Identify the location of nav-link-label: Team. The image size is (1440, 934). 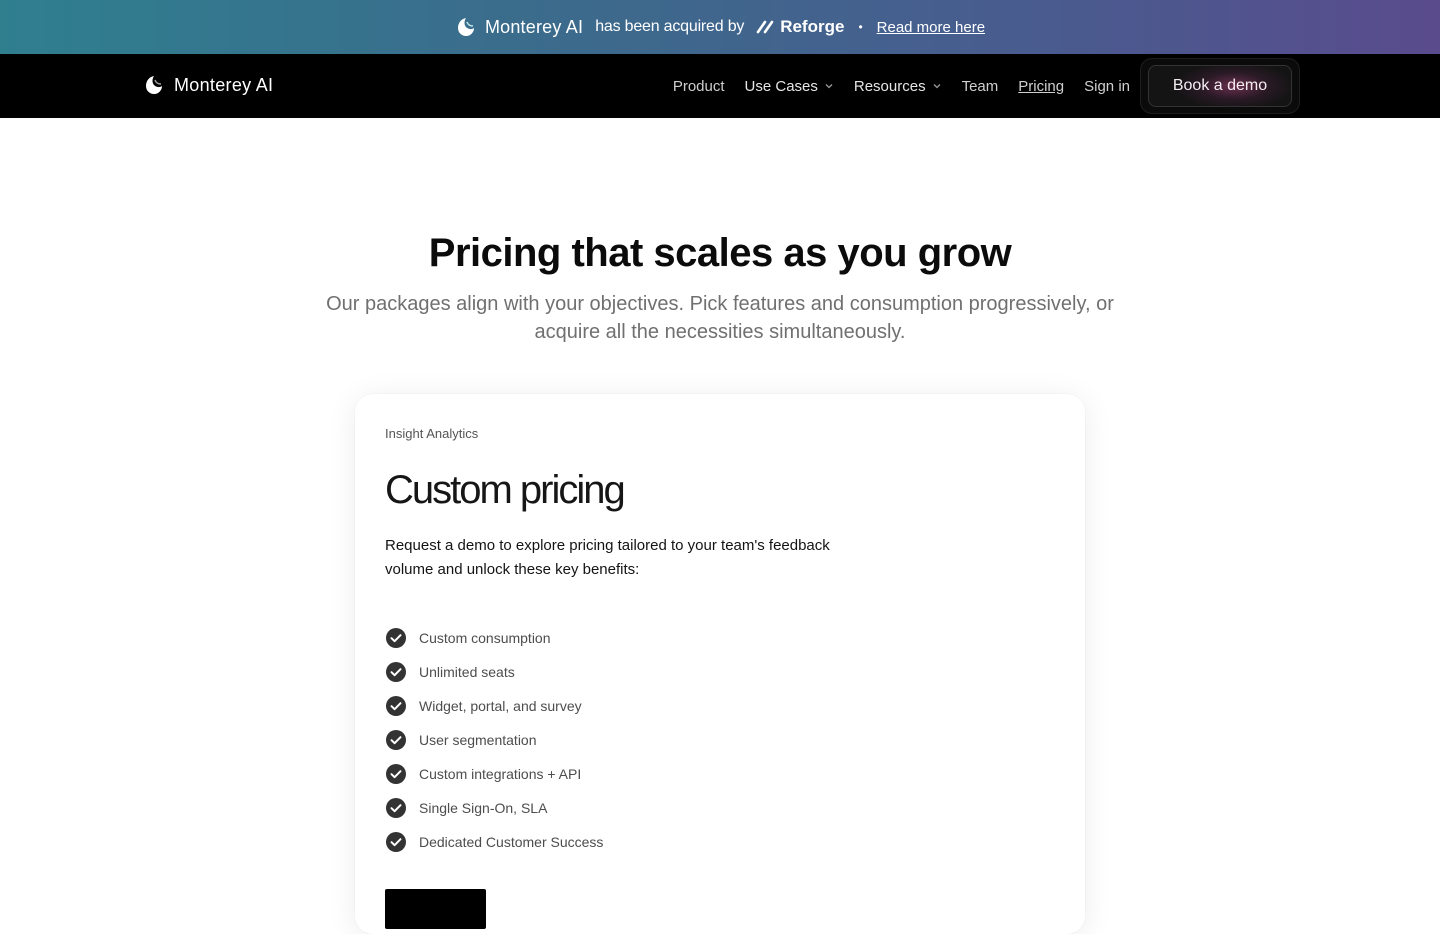
(980, 86).